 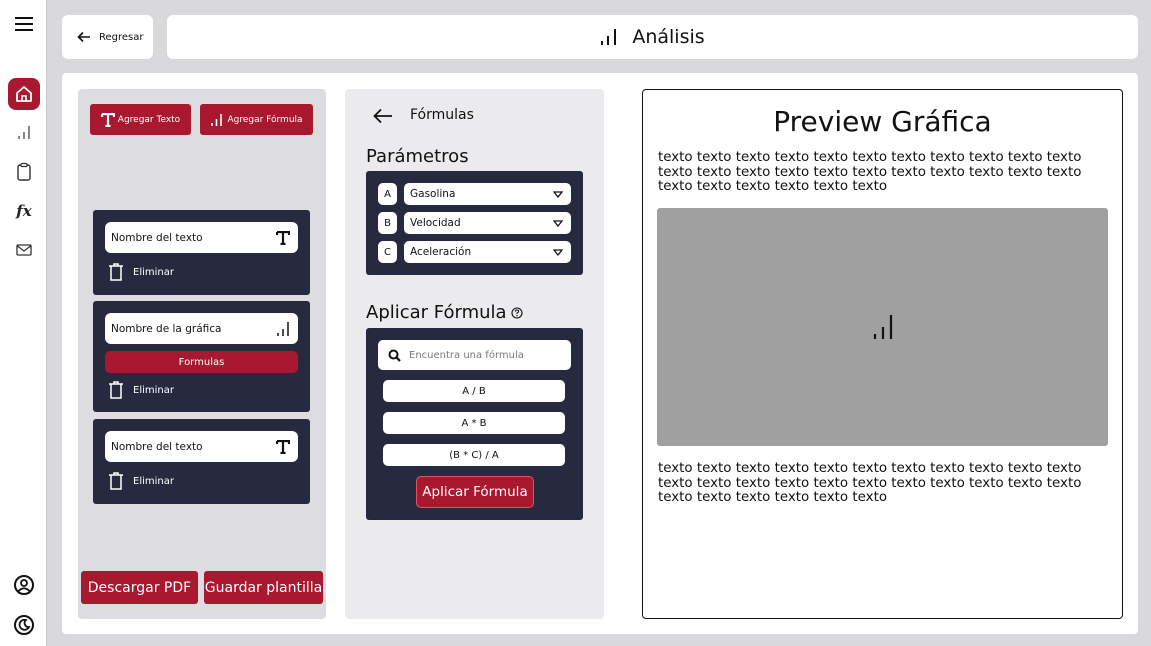 What do you see at coordinates (487, 223) in the screenshot?
I see `param-select: Velocidad` at bounding box center [487, 223].